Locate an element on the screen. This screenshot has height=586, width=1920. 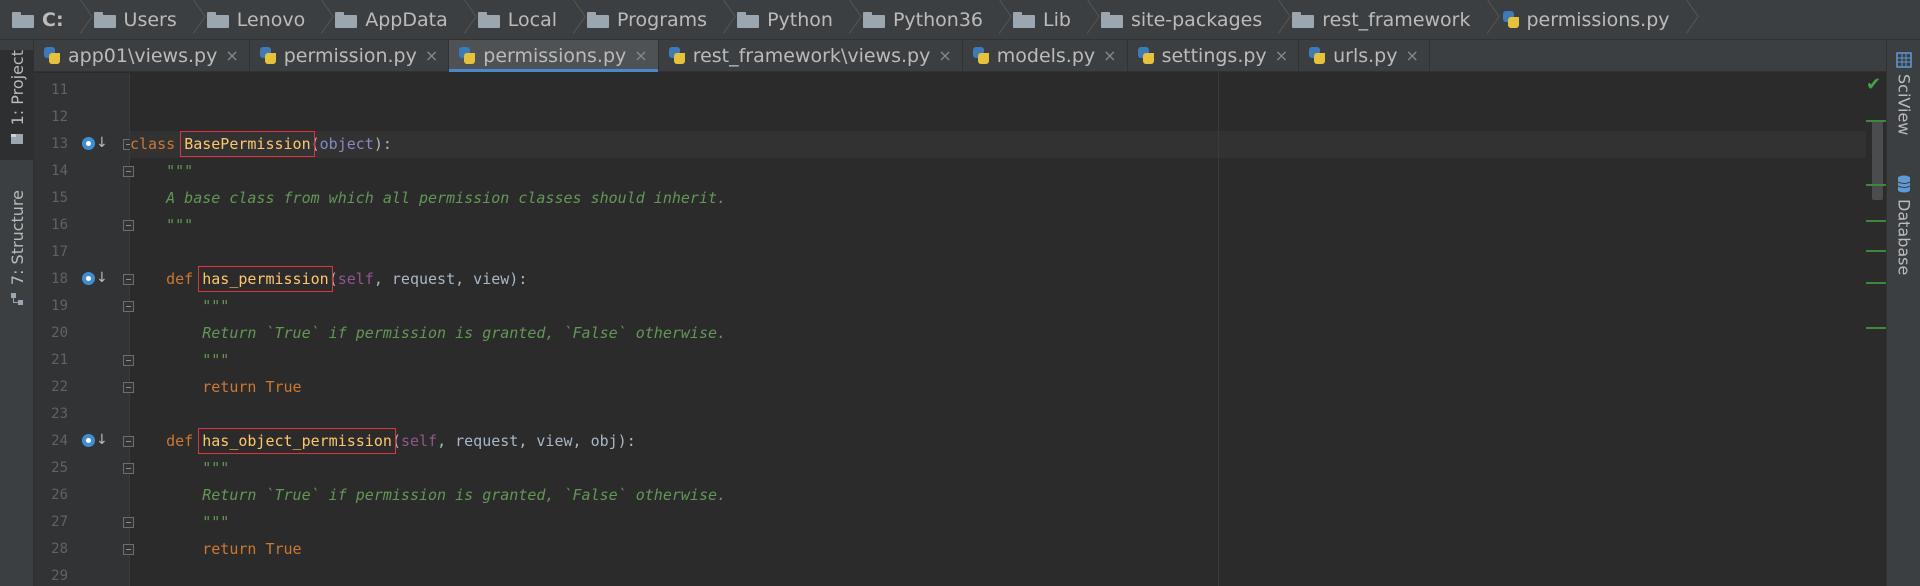
breadcrumb-item: Lenovo is located at coordinates (270, 20).